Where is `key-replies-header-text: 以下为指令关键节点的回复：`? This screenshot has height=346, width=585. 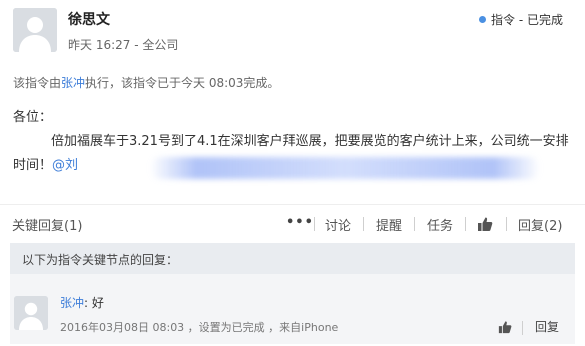 key-replies-header-text: 以下为指令关键节点的回复： is located at coordinates (100, 260).